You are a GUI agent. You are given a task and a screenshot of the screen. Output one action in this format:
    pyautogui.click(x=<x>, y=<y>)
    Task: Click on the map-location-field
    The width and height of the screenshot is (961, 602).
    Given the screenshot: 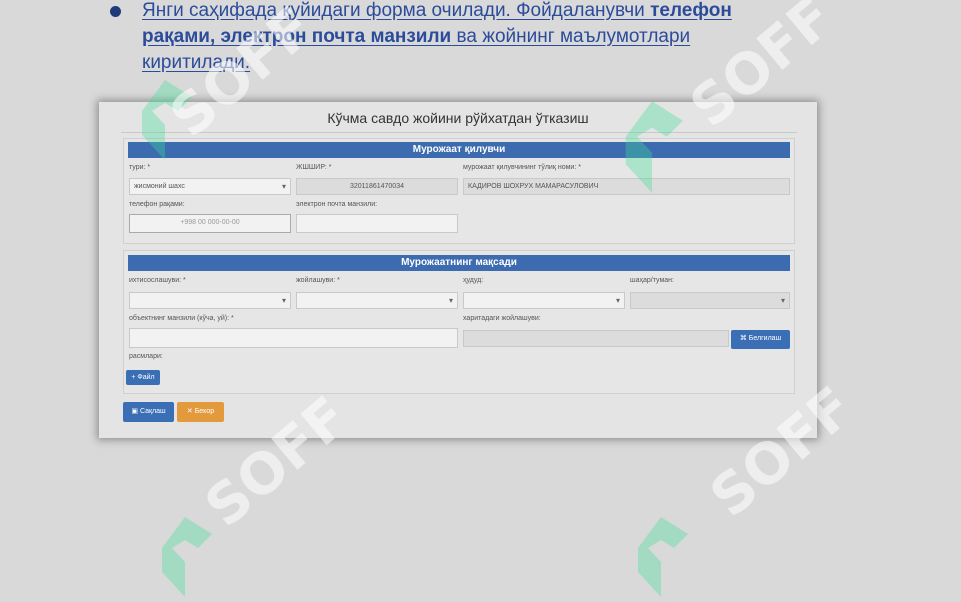 What is the action you would take?
    pyautogui.click(x=596, y=338)
    